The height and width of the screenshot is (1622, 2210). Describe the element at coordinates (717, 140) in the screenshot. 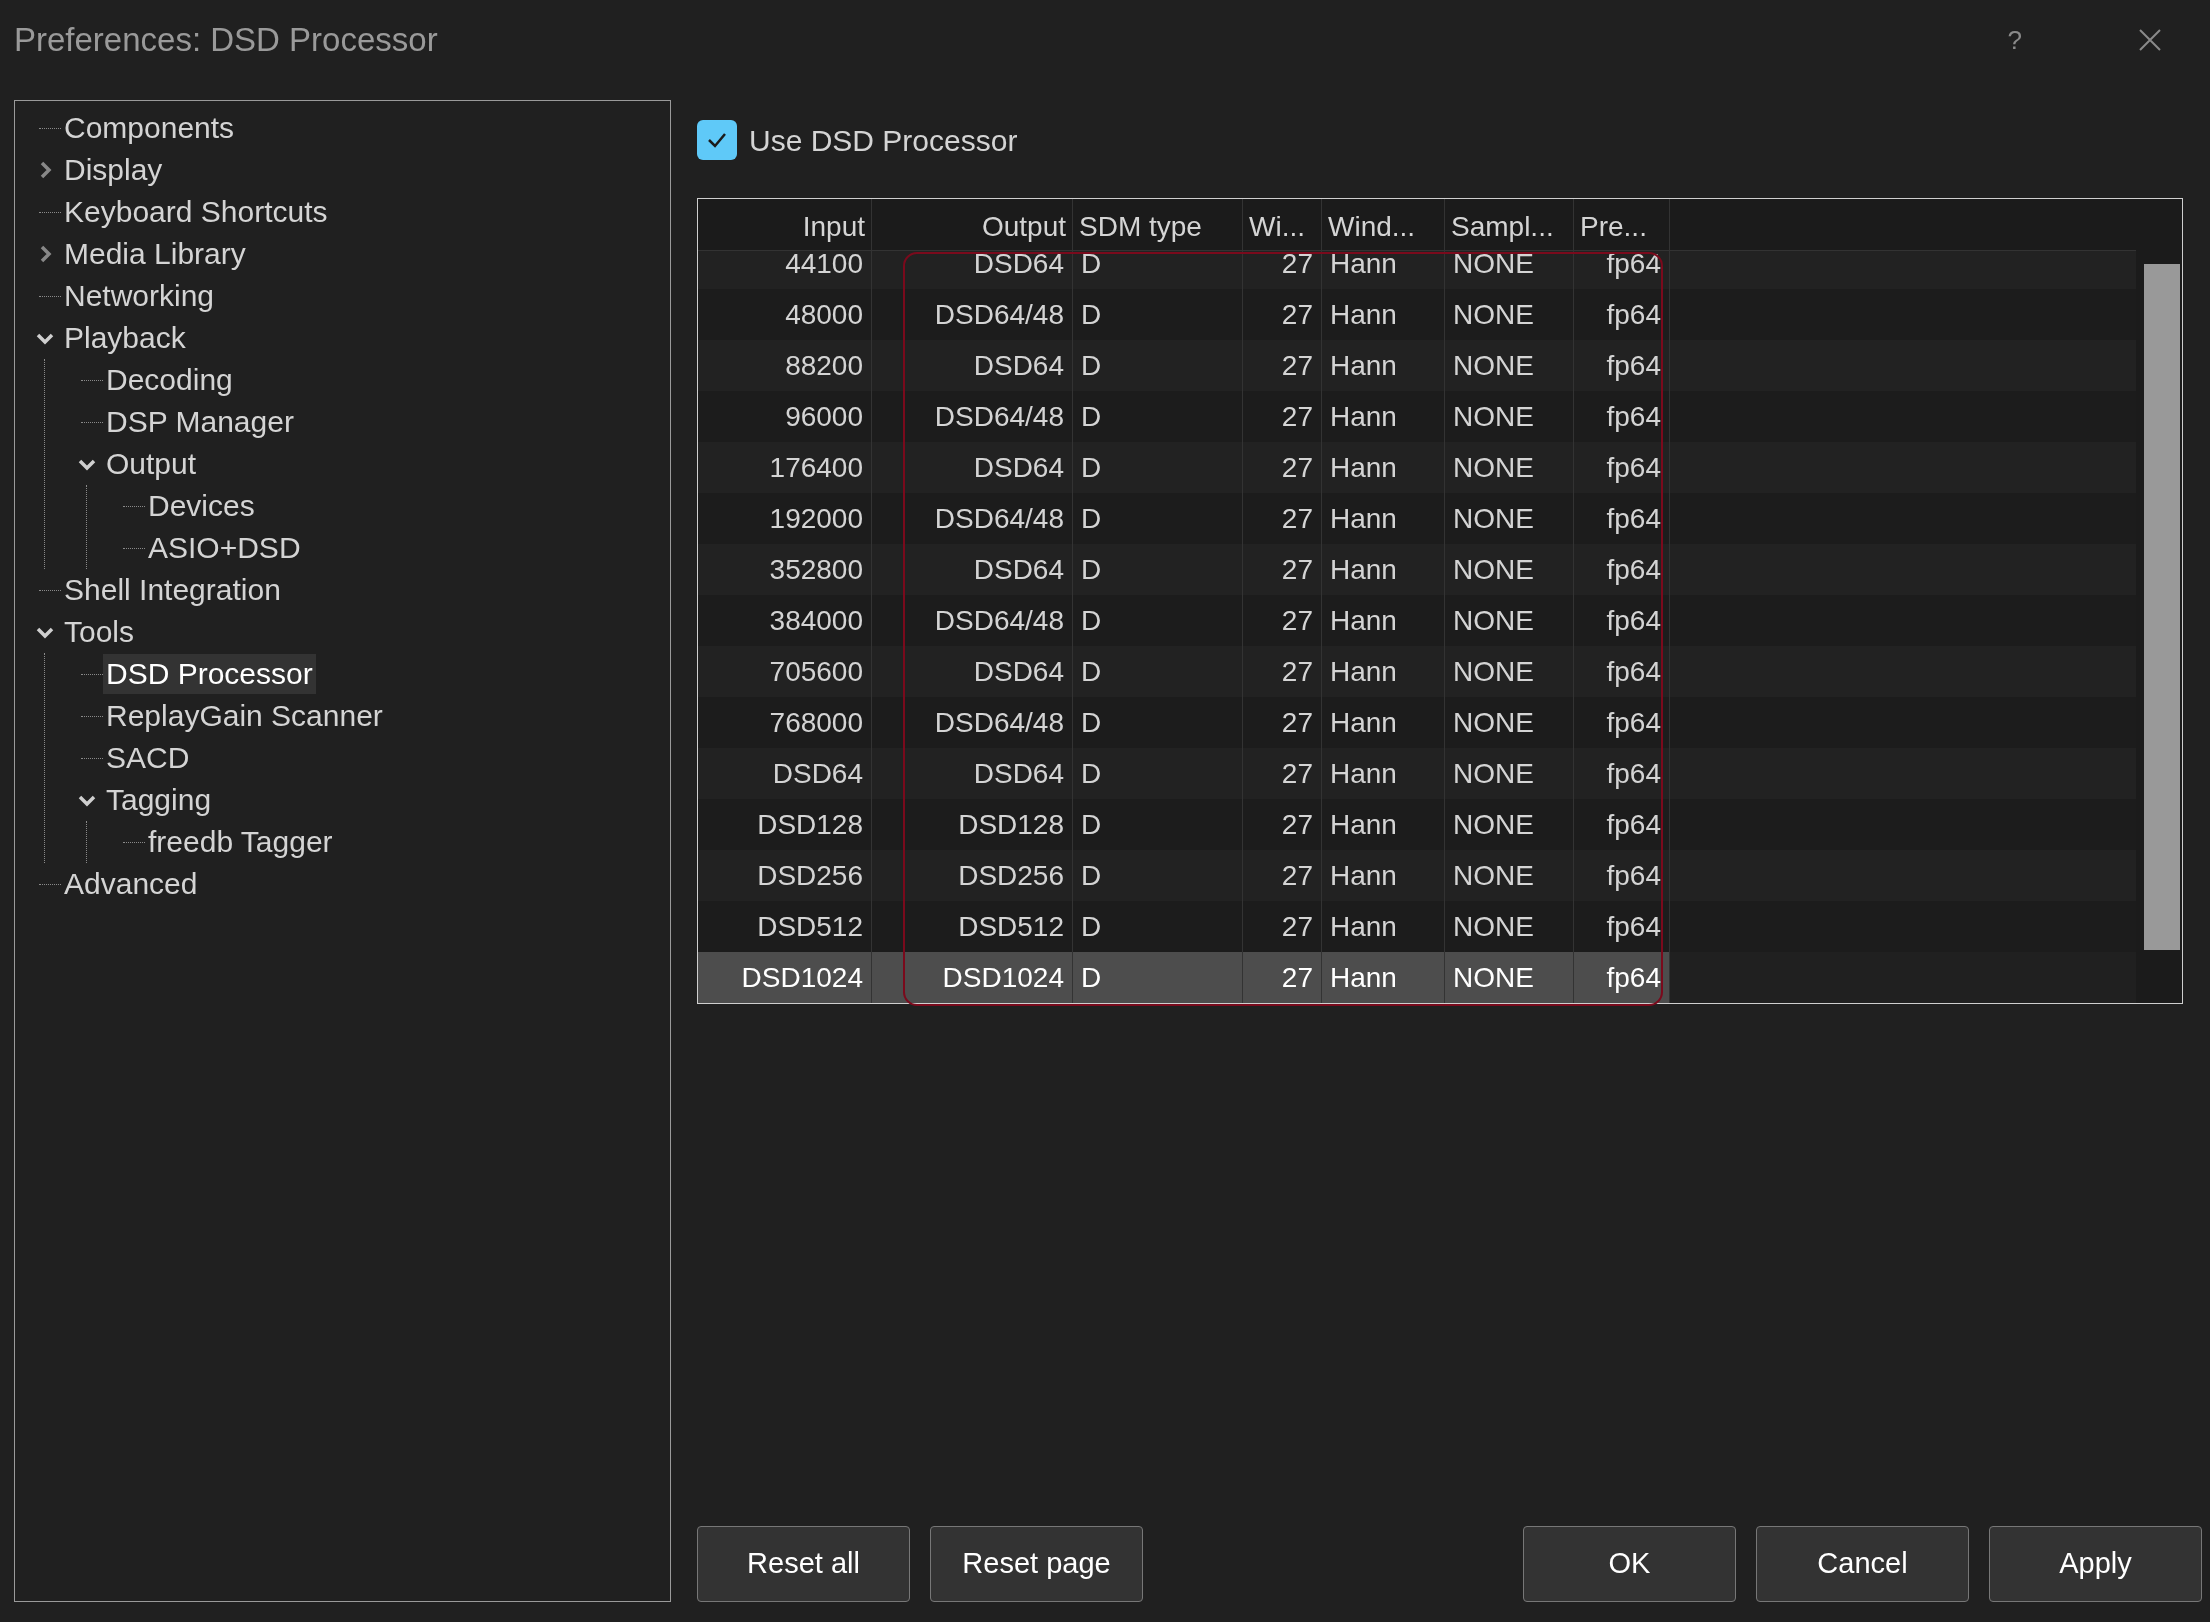

I see `checkbox` at that location.